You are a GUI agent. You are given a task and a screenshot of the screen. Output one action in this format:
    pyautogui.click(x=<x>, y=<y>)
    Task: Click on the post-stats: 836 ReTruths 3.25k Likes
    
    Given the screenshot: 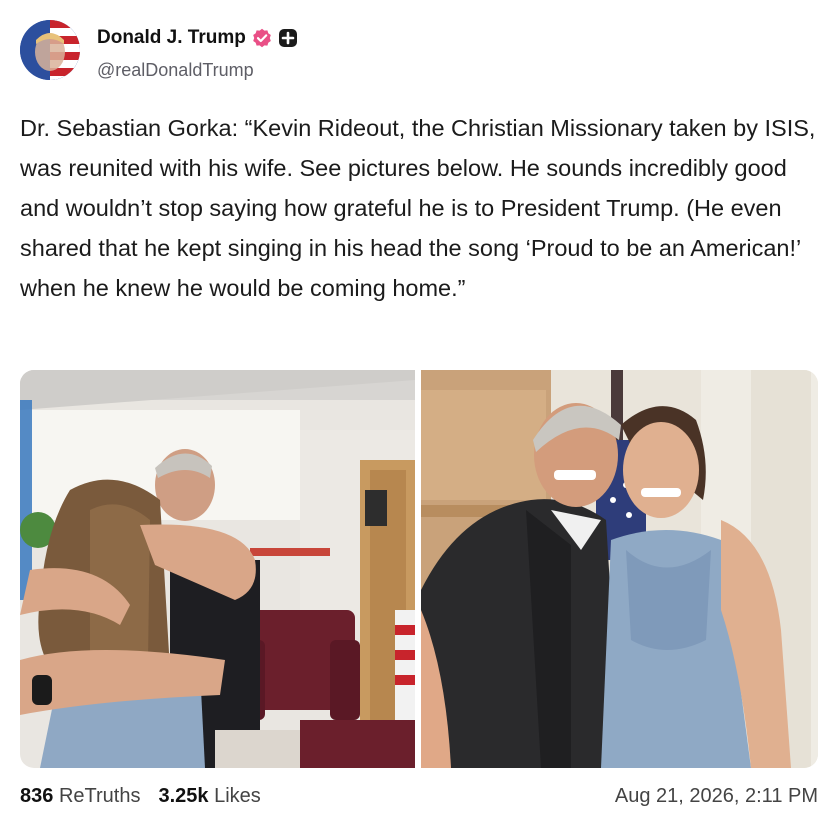 What is the action you would take?
    pyautogui.click(x=140, y=796)
    